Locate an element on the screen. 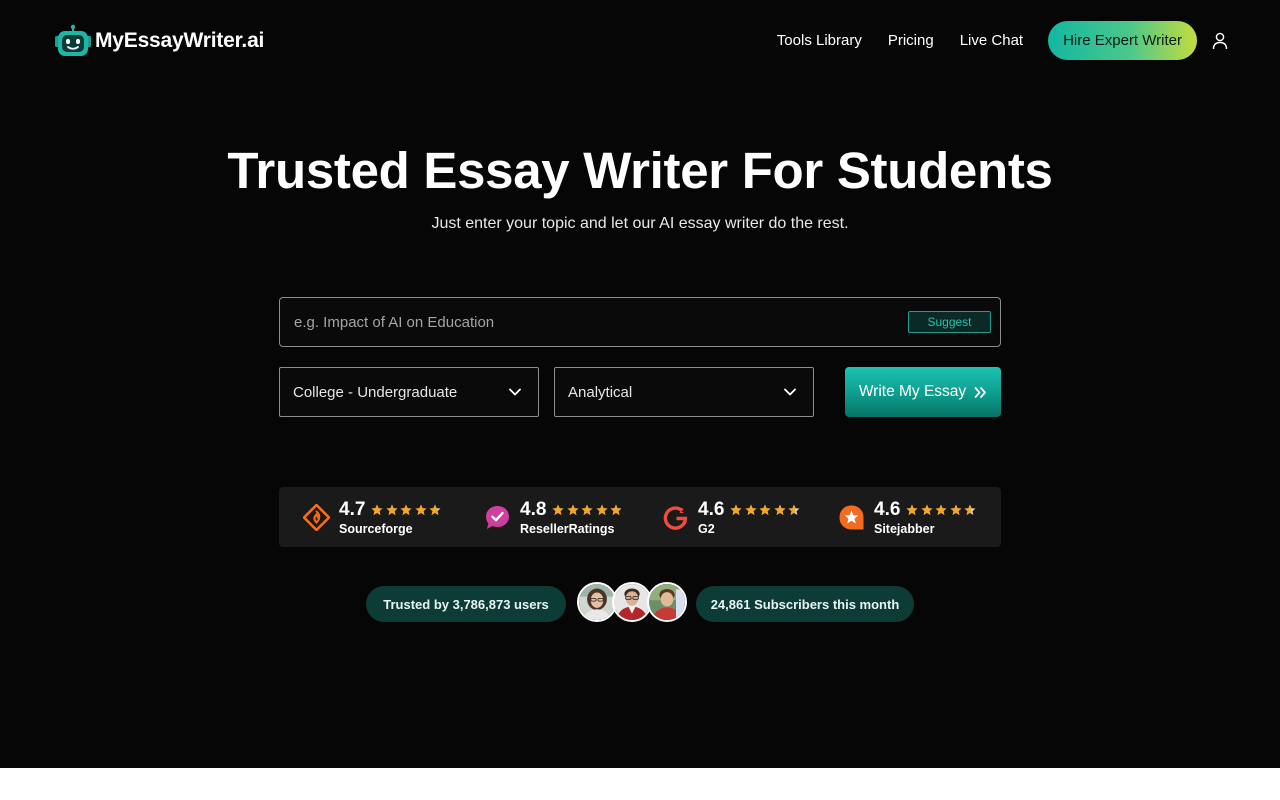 This screenshot has width=1280, height=800. essay-type-value: Analytical is located at coordinates (600, 392).